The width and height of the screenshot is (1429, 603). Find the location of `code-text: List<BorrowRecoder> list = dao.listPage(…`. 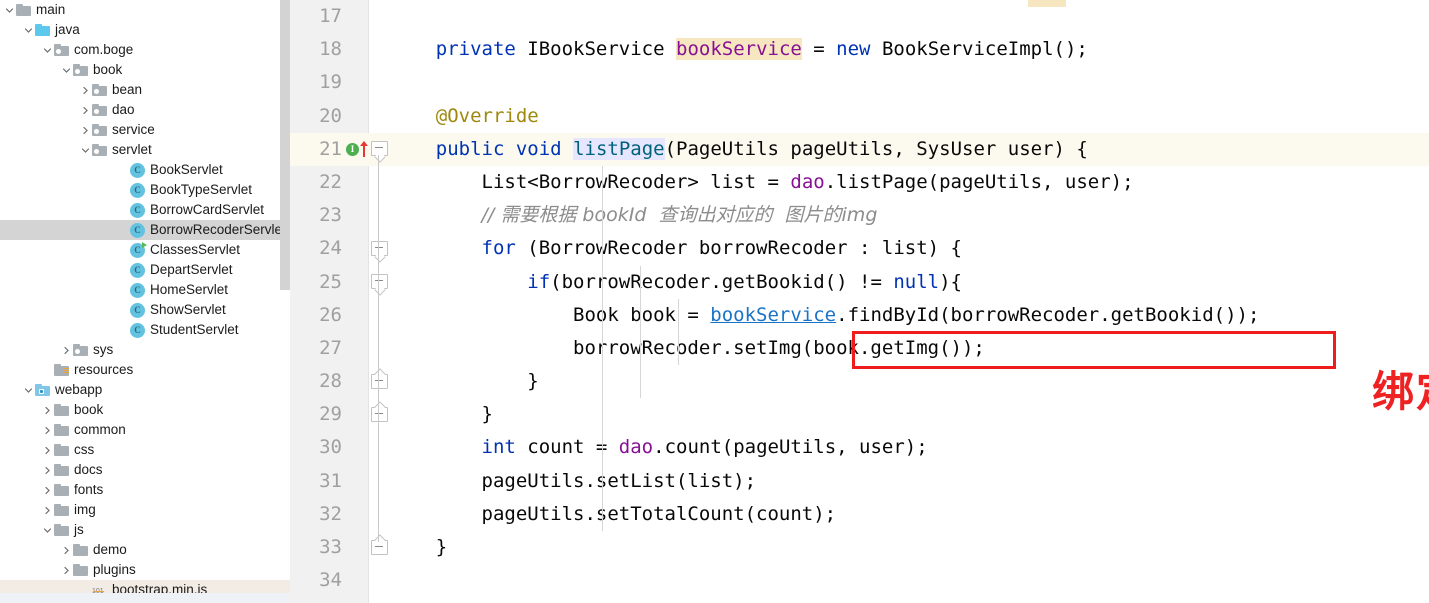

code-text: List<BorrowRecoder> list = dao.listPage(… is located at coordinates (762, 182).